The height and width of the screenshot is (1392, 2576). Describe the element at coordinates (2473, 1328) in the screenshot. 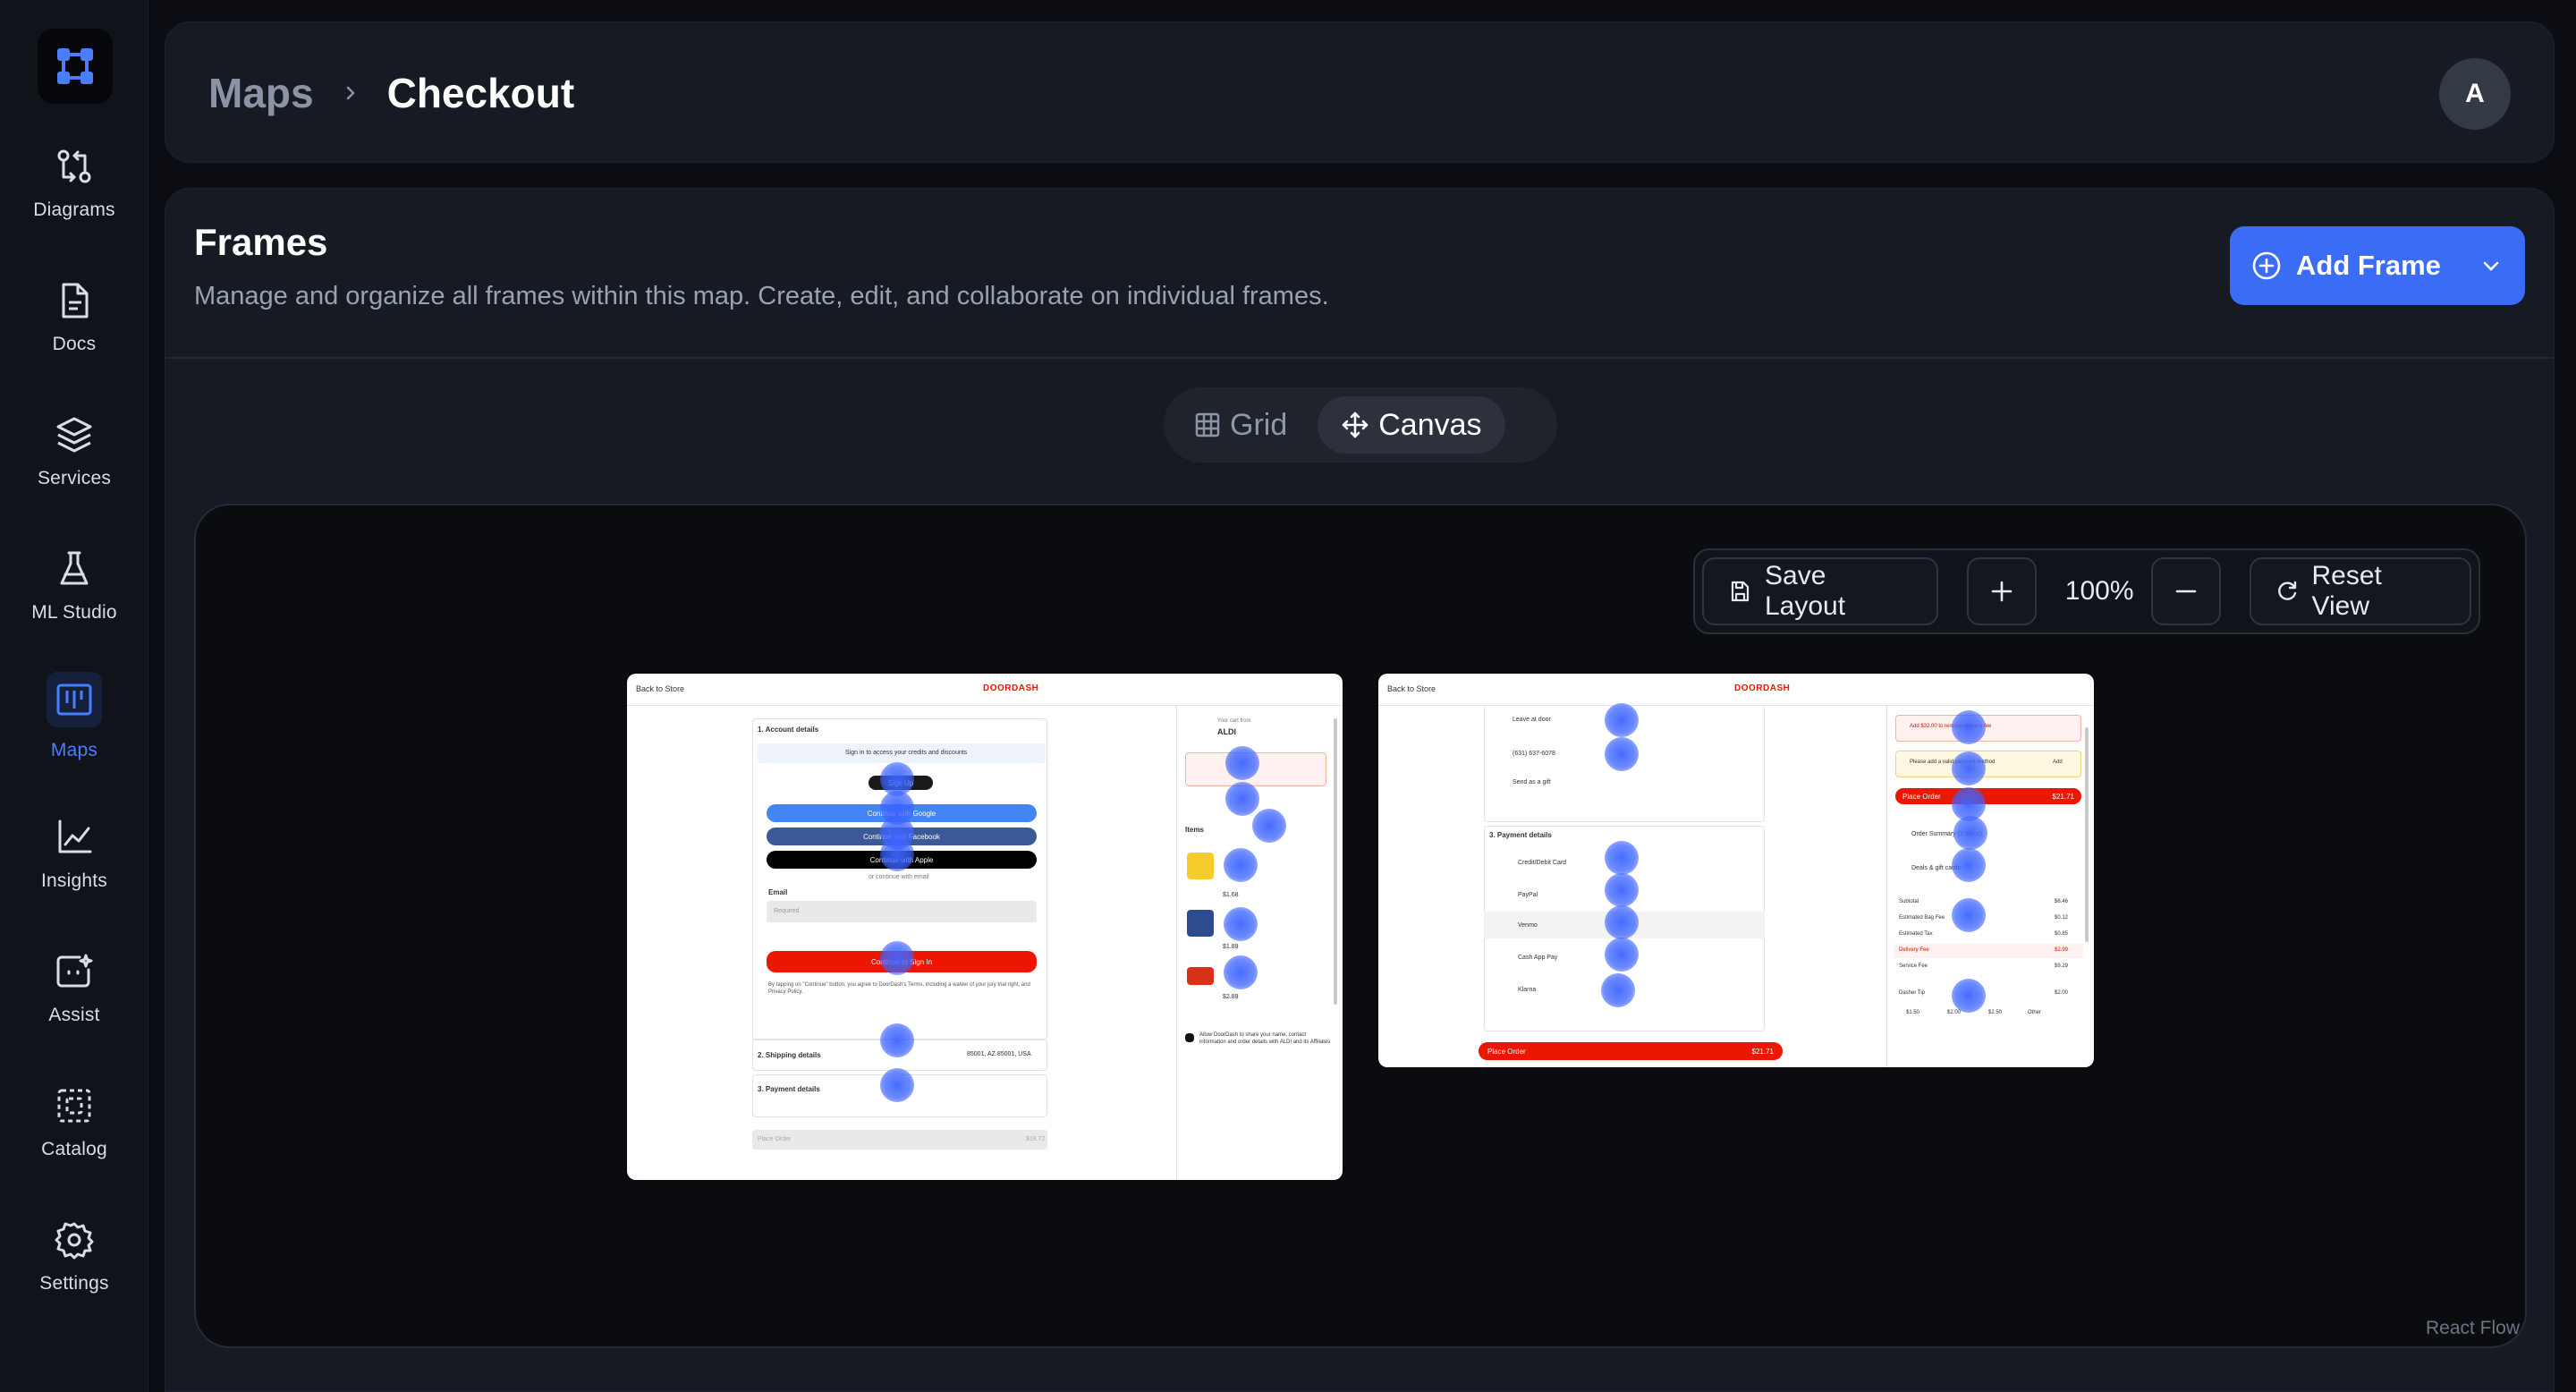

I see `react-flow-attribution: React Flow` at that location.